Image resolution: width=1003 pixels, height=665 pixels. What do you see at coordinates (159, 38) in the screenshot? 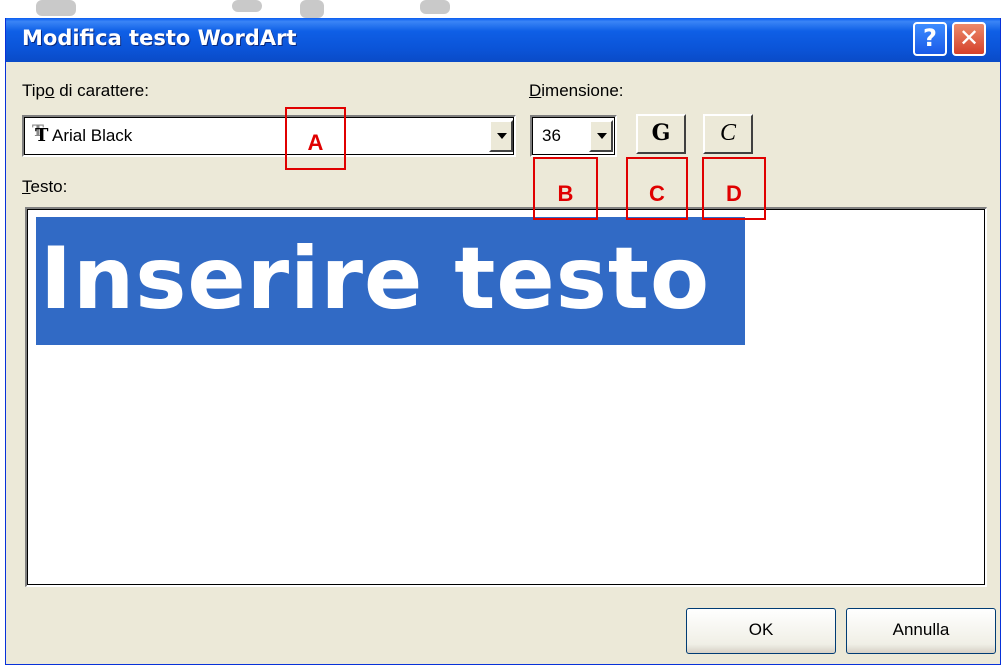
I see `window-title: Modifica testo WordArt` at bounding box center [159, 38].